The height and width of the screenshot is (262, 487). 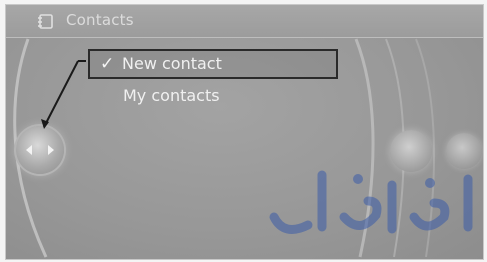 I want to click on arrow-left-icon, so click(x=29, y=150).